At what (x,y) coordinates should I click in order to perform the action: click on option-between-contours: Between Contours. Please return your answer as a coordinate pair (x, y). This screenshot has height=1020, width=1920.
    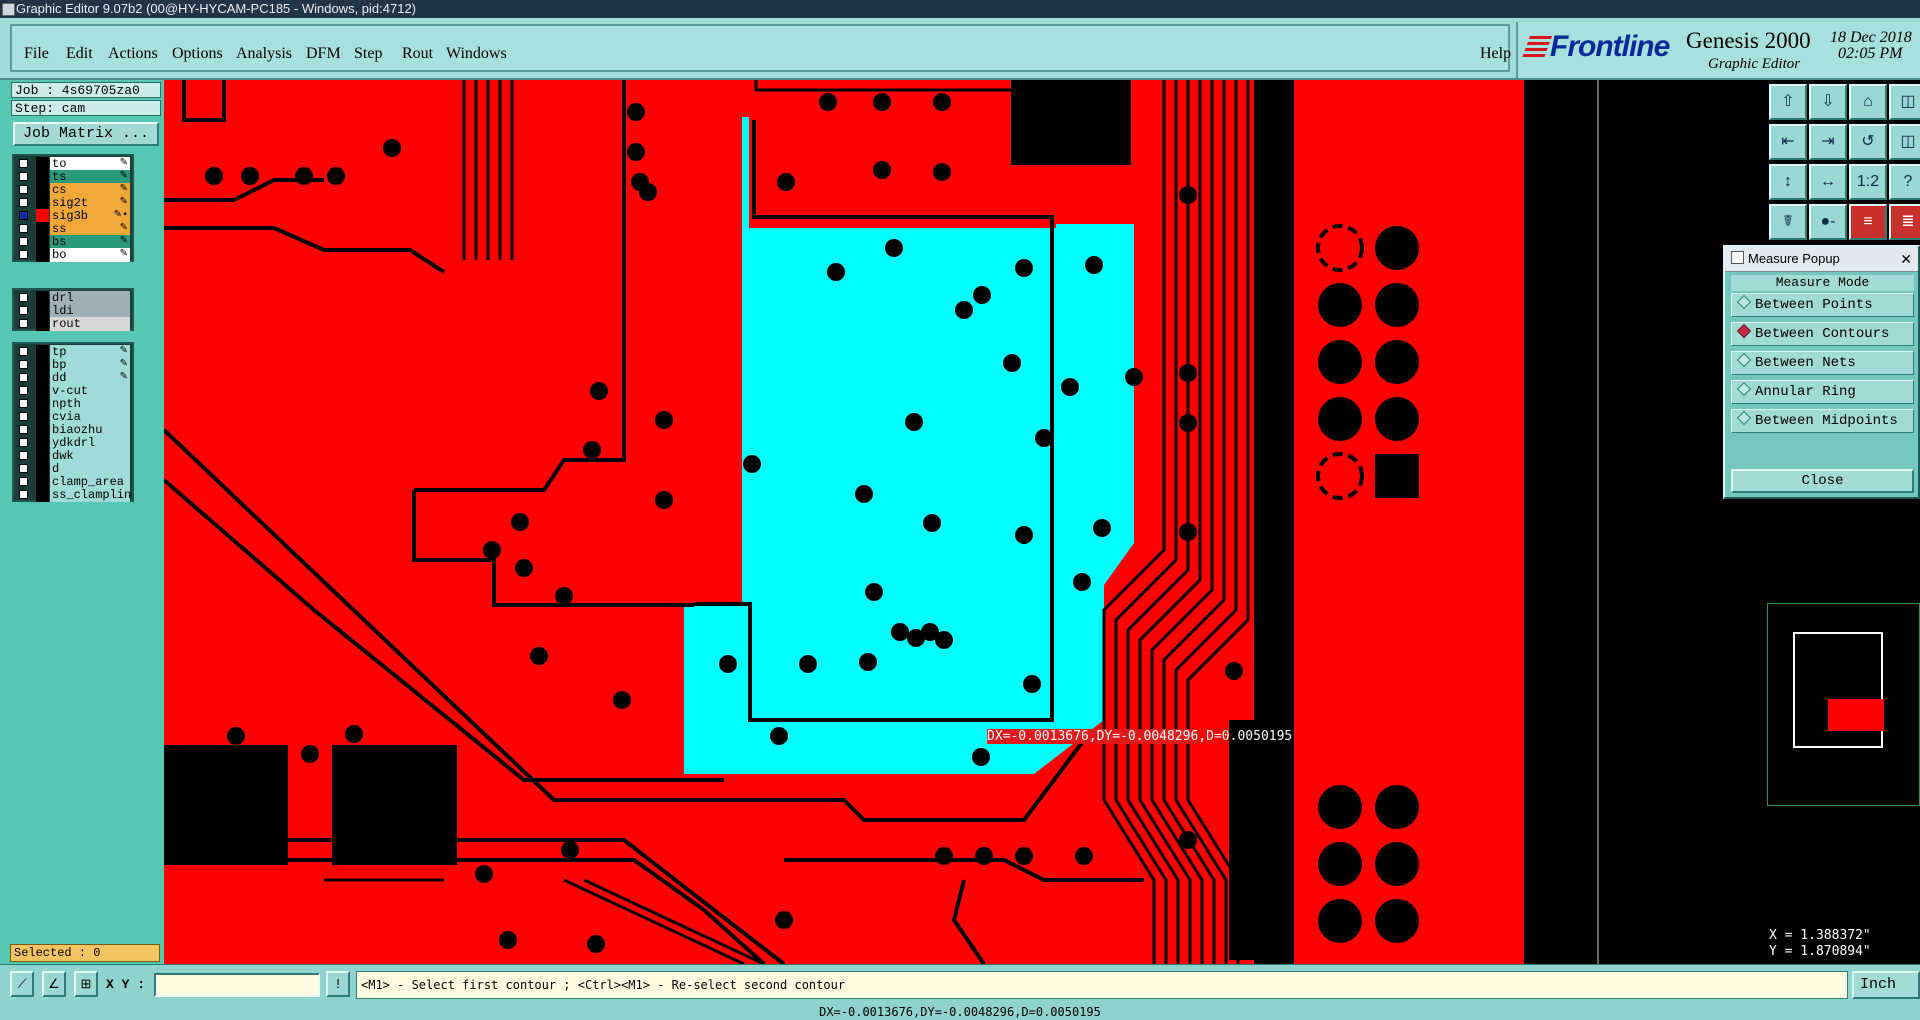
    Looking at the image, I should click on (1822, 334).